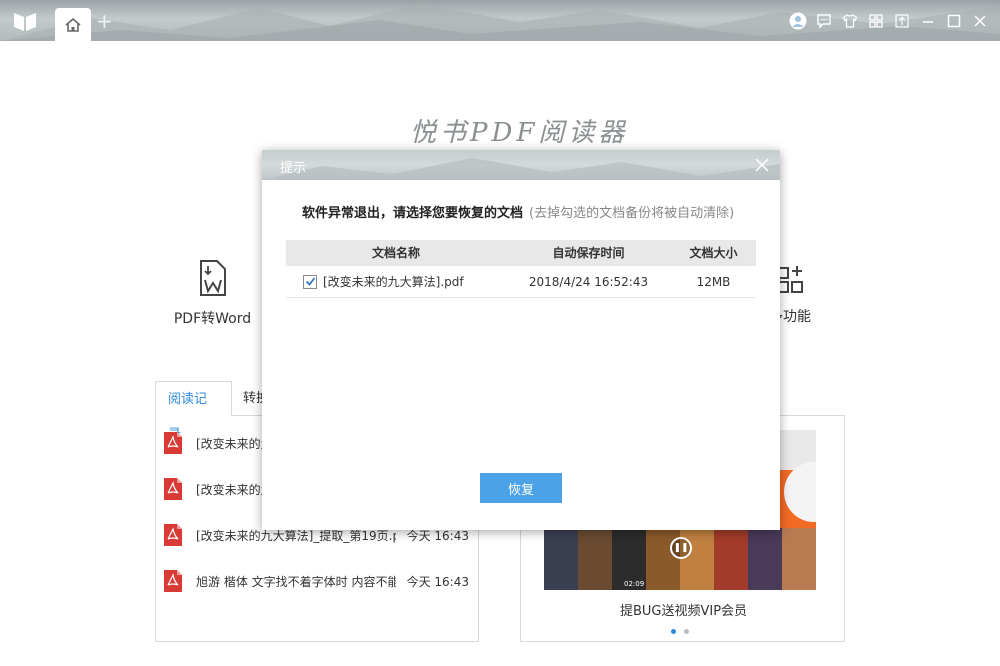 The image size is (1000, 666). Describe the element at coordinates (683, 609) in the screenshot. I see `promo-caption: 提BUG送视频VIP会员` at that location.